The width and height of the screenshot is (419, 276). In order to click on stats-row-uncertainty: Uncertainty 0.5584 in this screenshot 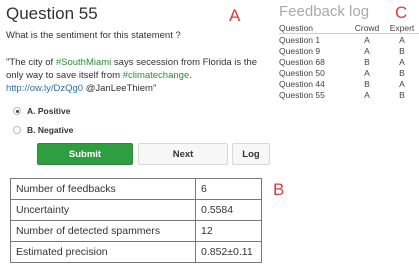, I will do `click(136, 210)`.